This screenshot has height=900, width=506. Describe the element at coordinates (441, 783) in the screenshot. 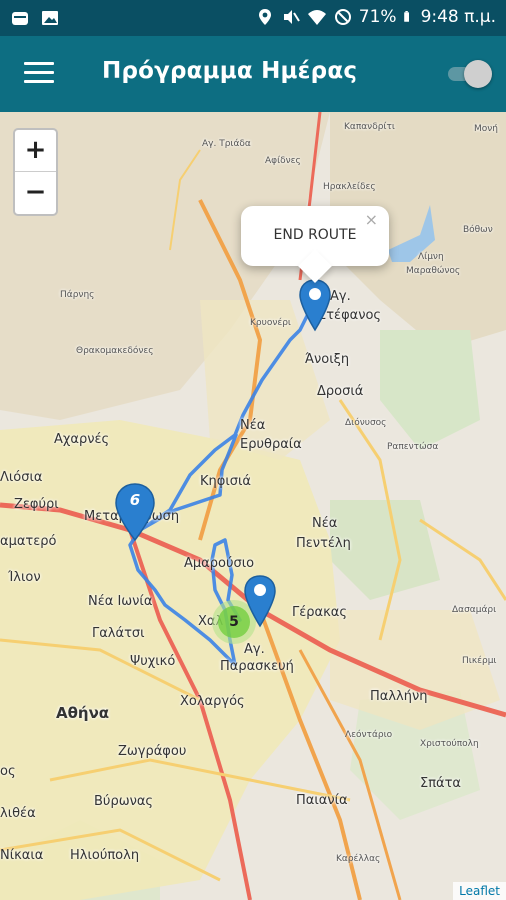

I see `place-label: Σπάτα` at that location.